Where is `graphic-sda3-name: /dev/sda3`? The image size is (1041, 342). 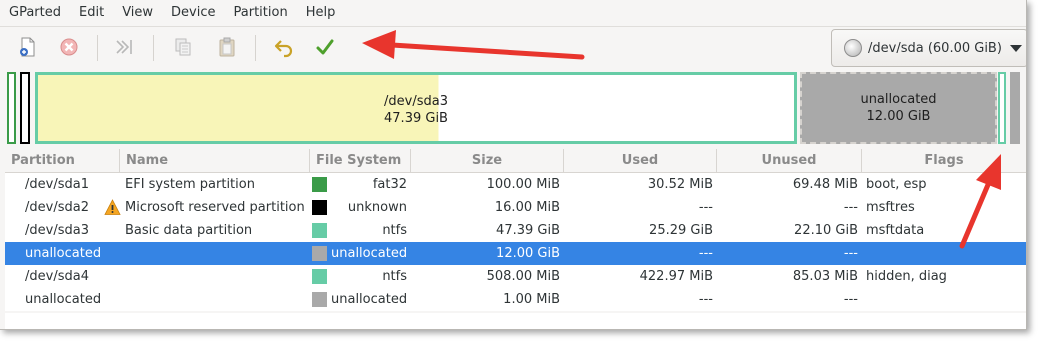
graphic-sda3-name: /dev/sda3 is located at coordinates (416, 101).